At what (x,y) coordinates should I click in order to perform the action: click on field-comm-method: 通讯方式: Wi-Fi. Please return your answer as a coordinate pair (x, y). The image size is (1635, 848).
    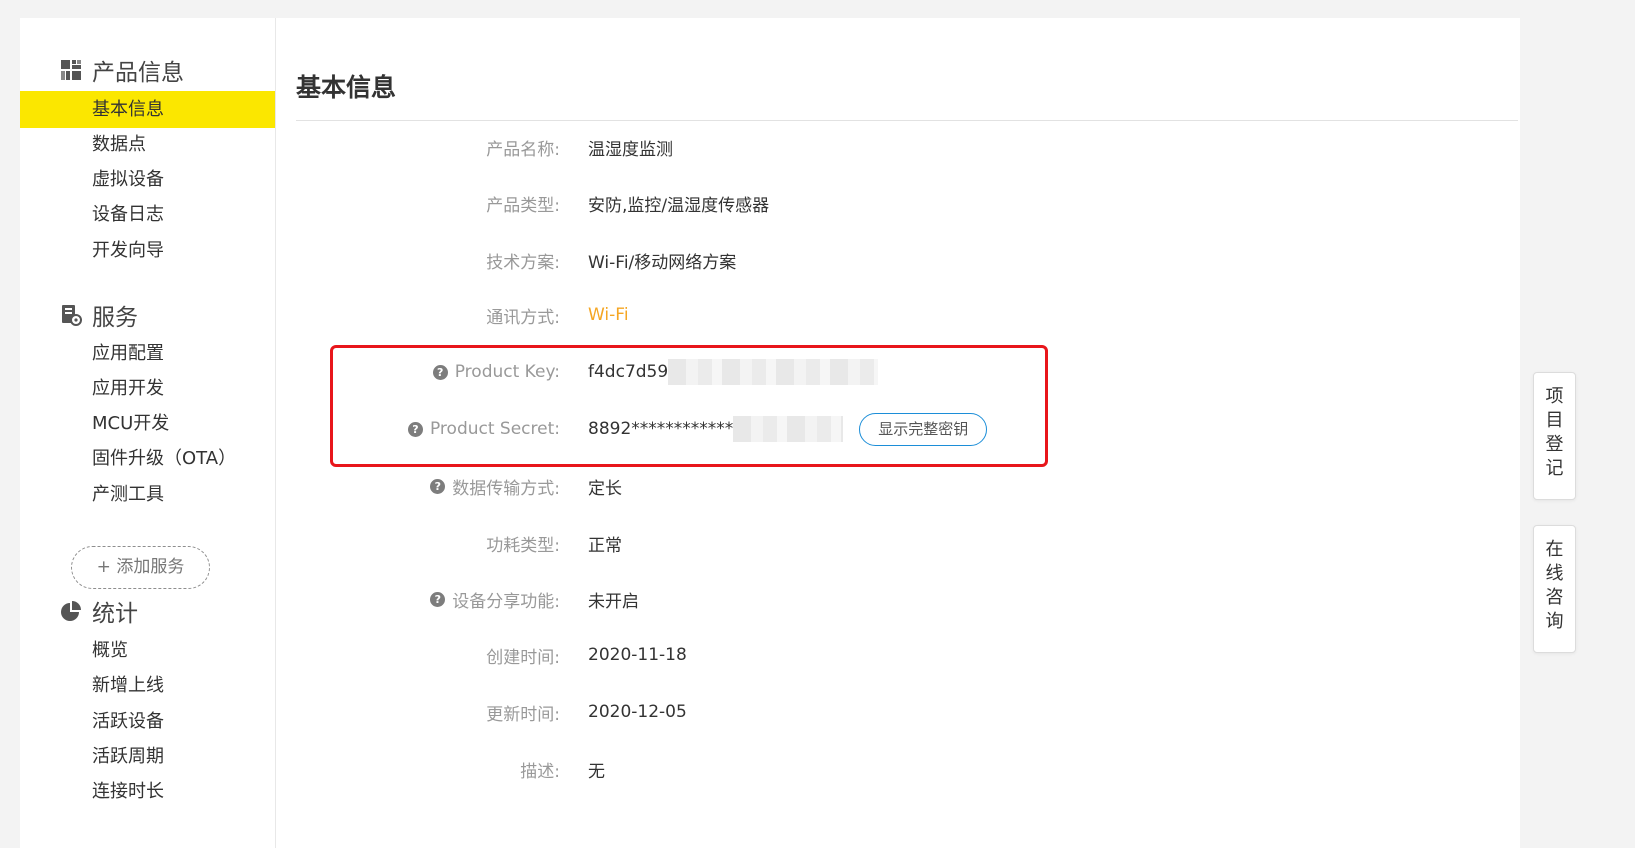
    Looking at the image, I should click on (464, 315).